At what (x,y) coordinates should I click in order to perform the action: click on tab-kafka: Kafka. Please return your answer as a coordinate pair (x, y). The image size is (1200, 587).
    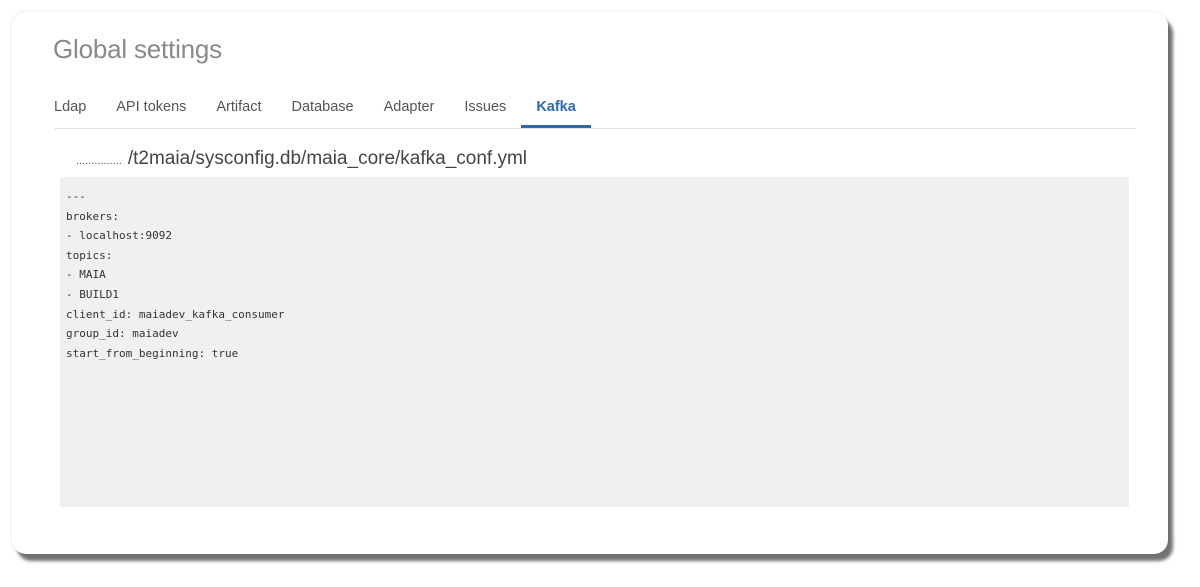
    Looking at the image, I should click on (556, 112).